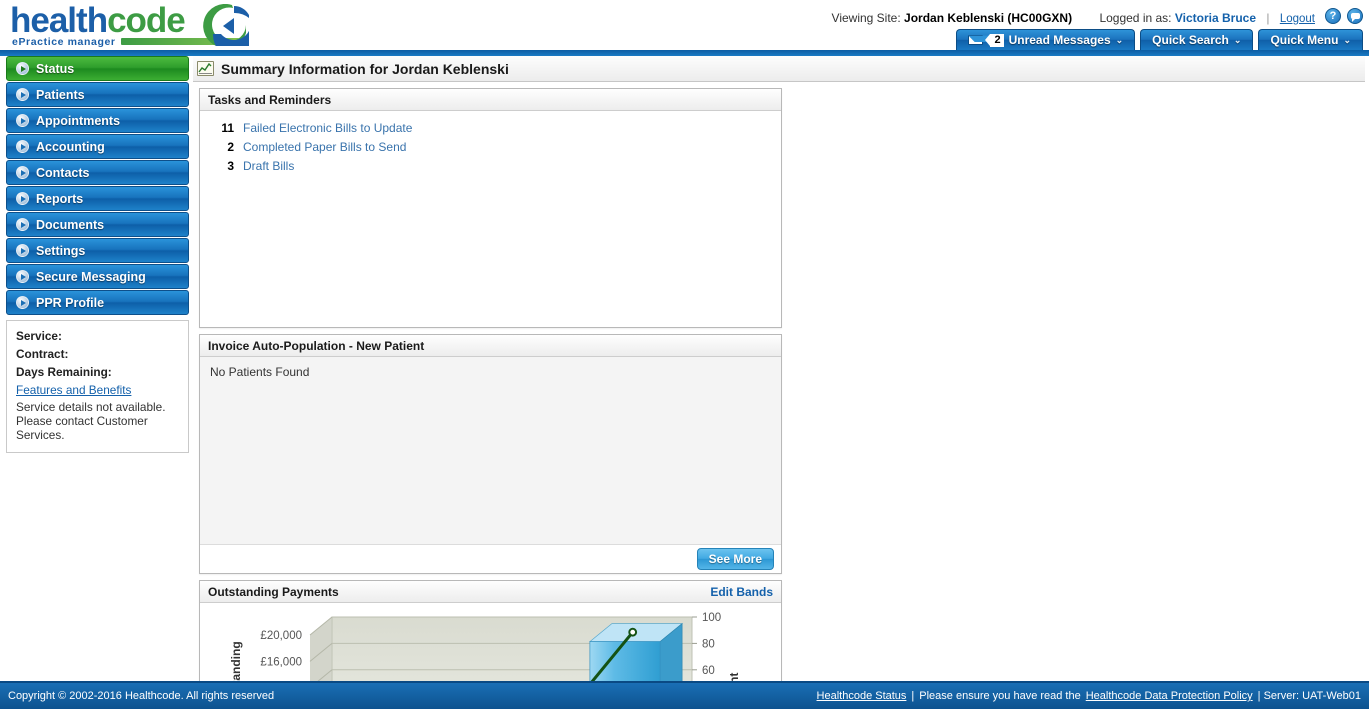  I want to click on sidebar-item-label: Accounting, so click(70, 146).